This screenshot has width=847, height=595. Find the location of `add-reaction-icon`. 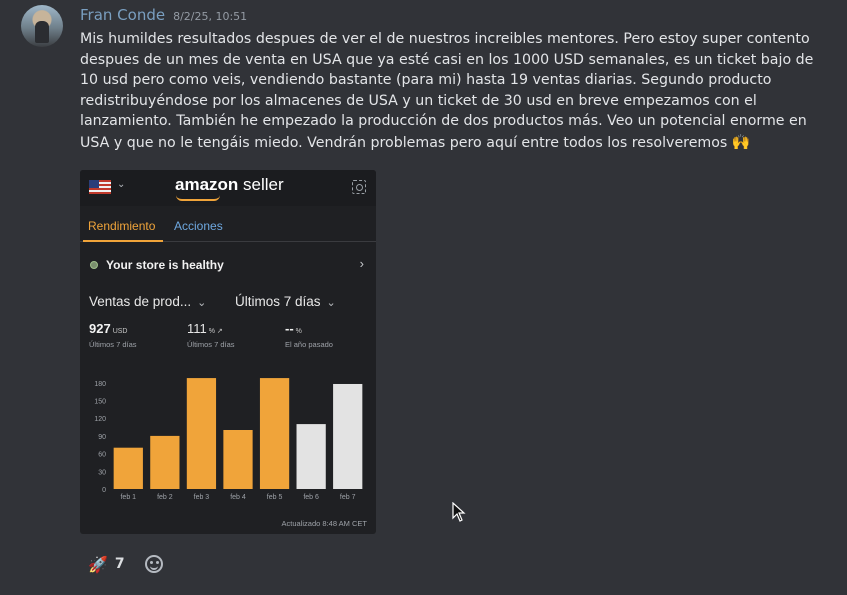

add-reaction-icon is located at coordinates (154, 564).